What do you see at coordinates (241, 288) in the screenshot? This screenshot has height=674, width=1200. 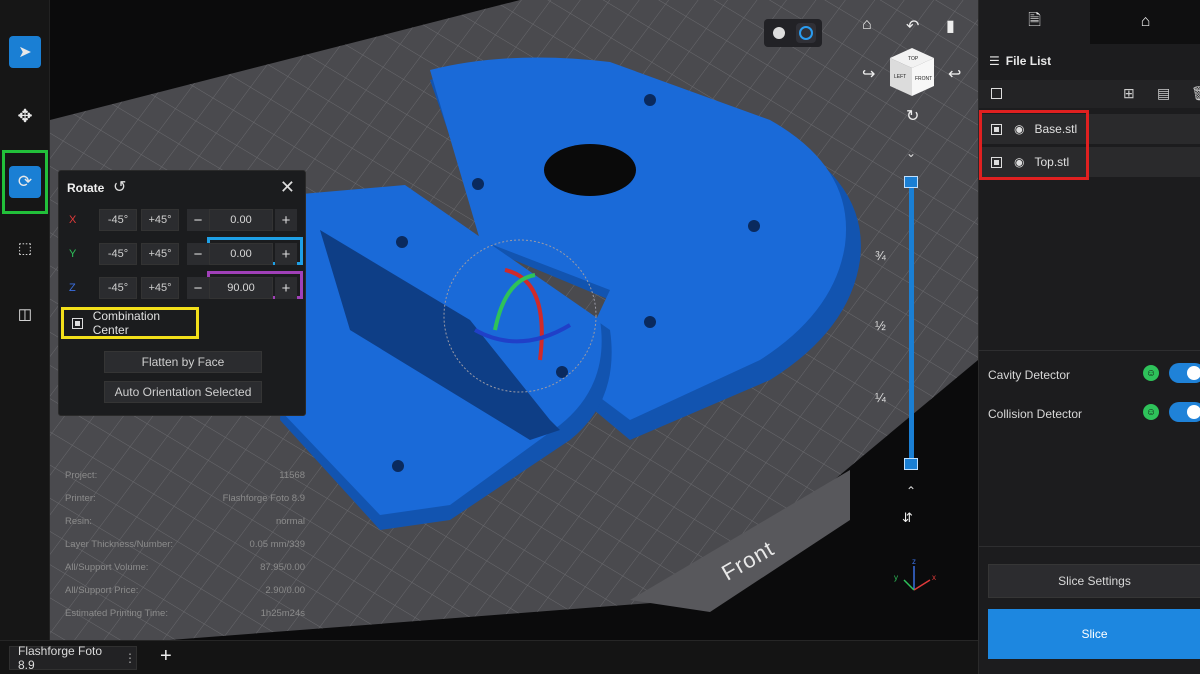 I see `z-rotation-field: 90.00` at bounding box center [241, 288].